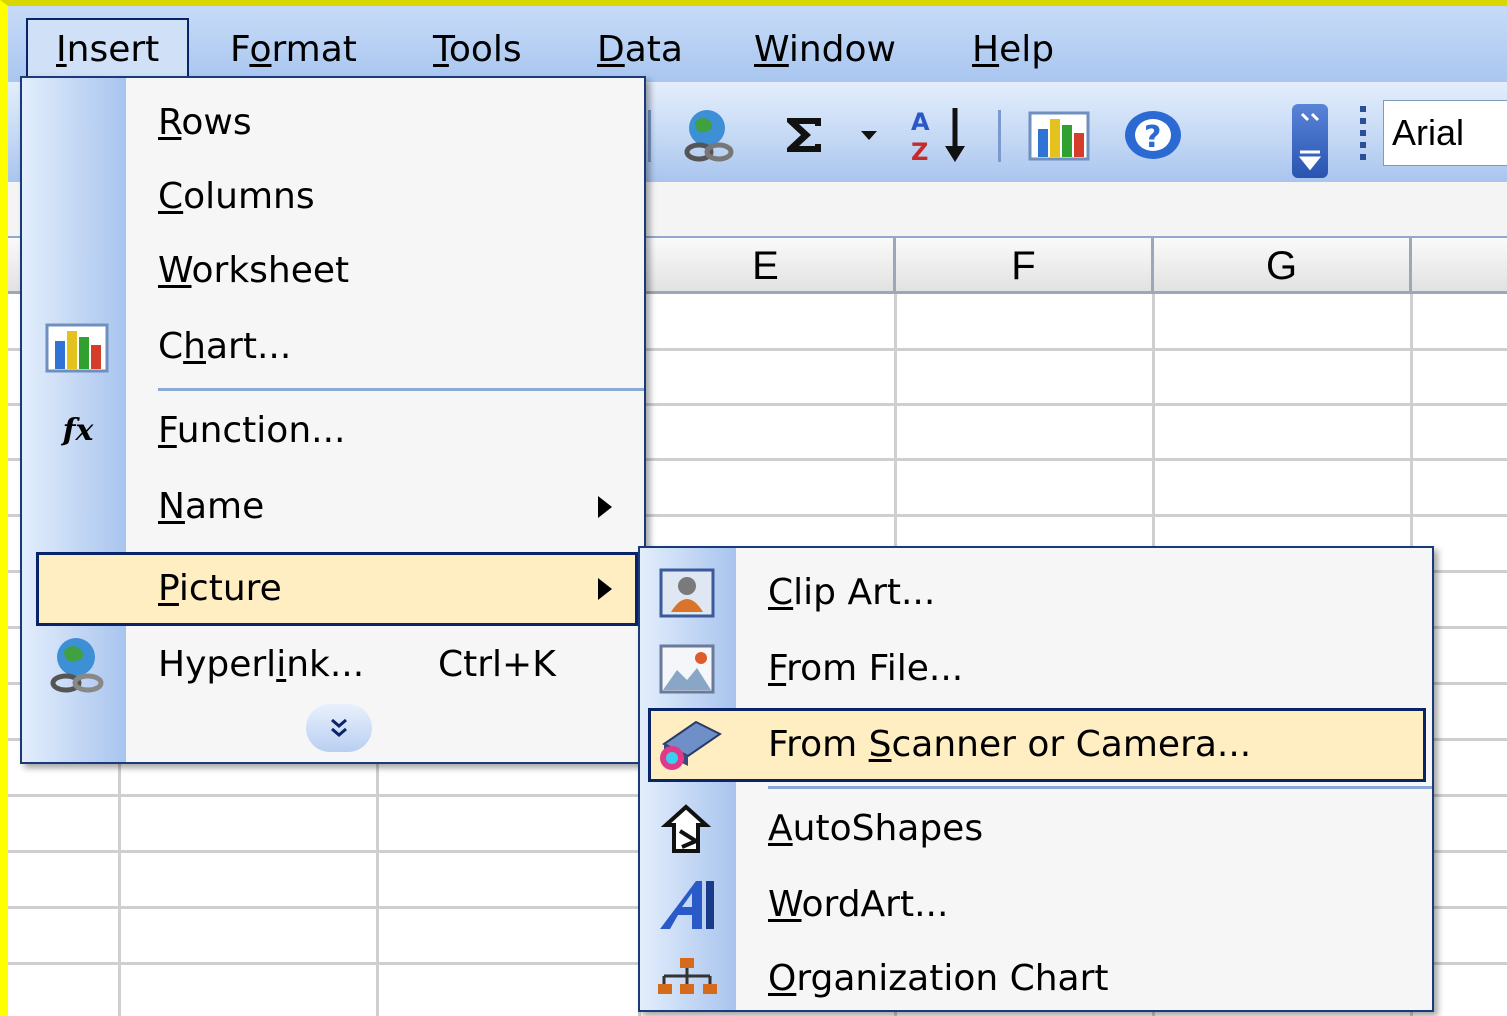 The height and width of the screenshot is (1016, 1507). What do you see at coordinates (842, 49) in the screenshot?
I see `menu-window-rest: indow` at bounding box center [842, 49].